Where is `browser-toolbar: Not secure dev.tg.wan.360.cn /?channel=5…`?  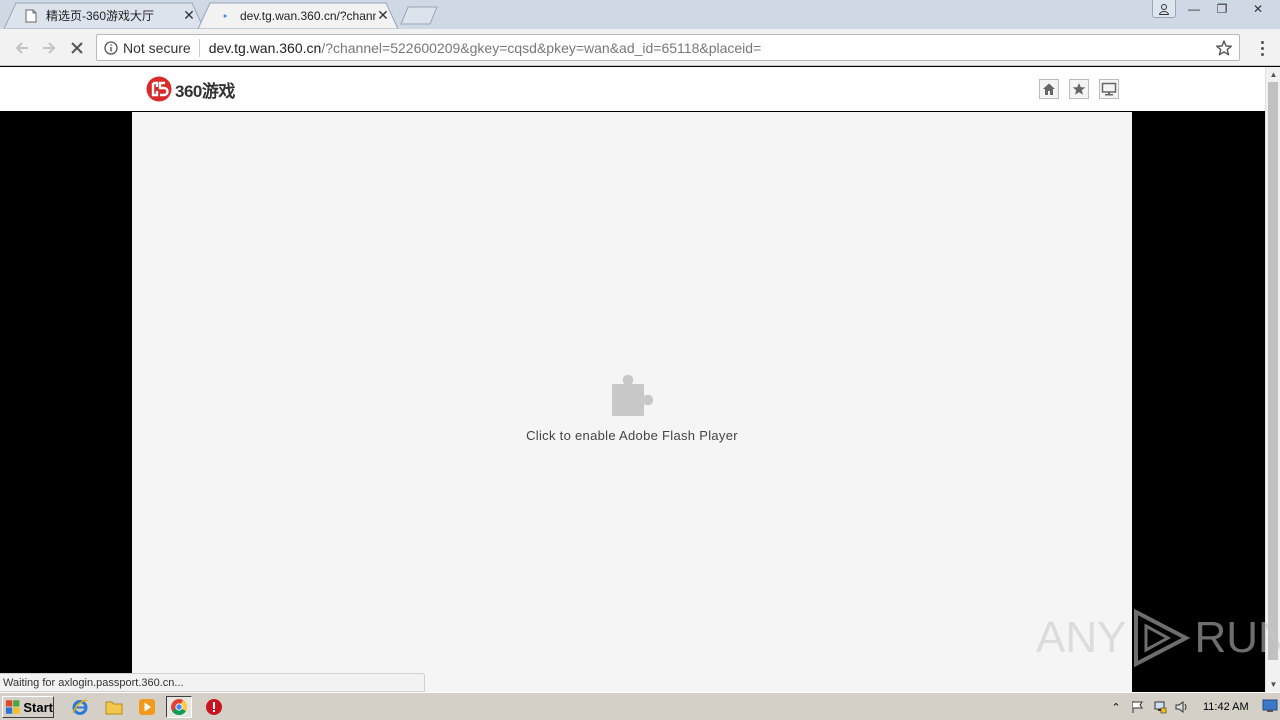
browser-toolbar: Not secure dev.tg.wan.360.cn /?channel=5… is located at coordinates (640, 47).